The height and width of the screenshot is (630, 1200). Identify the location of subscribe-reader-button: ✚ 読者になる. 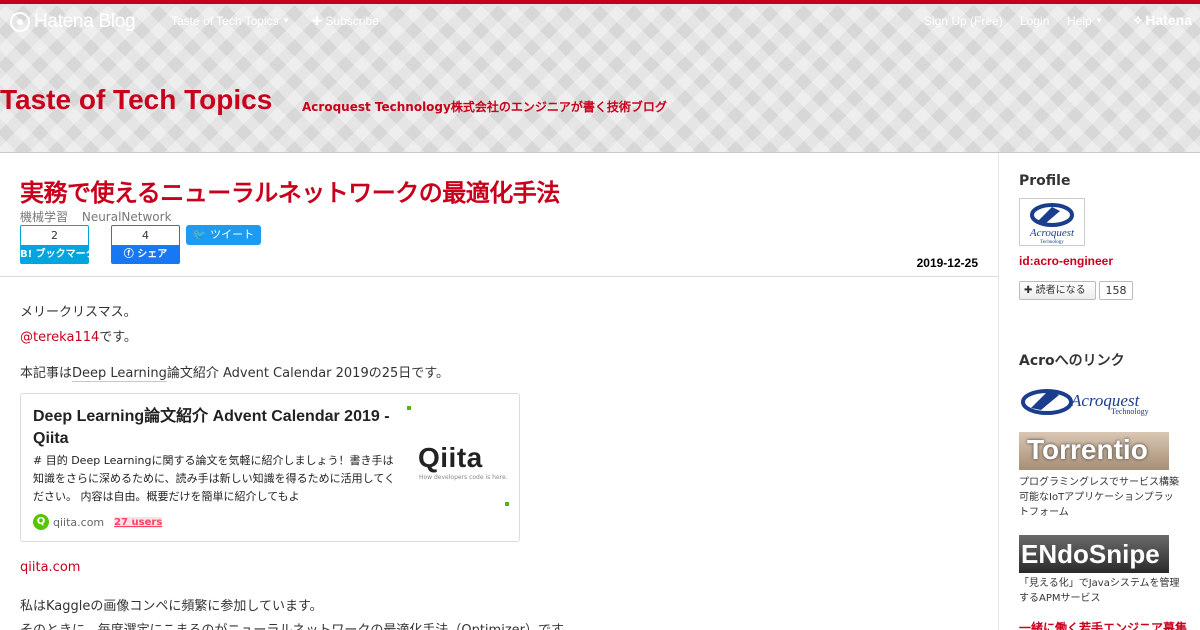
(1057, 290).